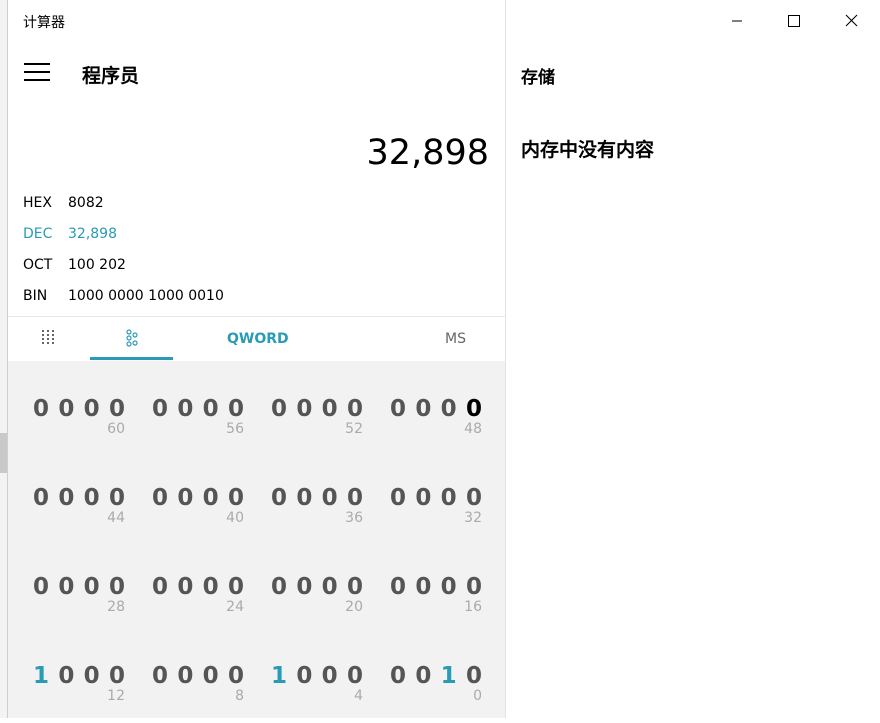 This screenshot has height=723, width=880. I want to click on word-size-button: QWORD, so click(258, 339).